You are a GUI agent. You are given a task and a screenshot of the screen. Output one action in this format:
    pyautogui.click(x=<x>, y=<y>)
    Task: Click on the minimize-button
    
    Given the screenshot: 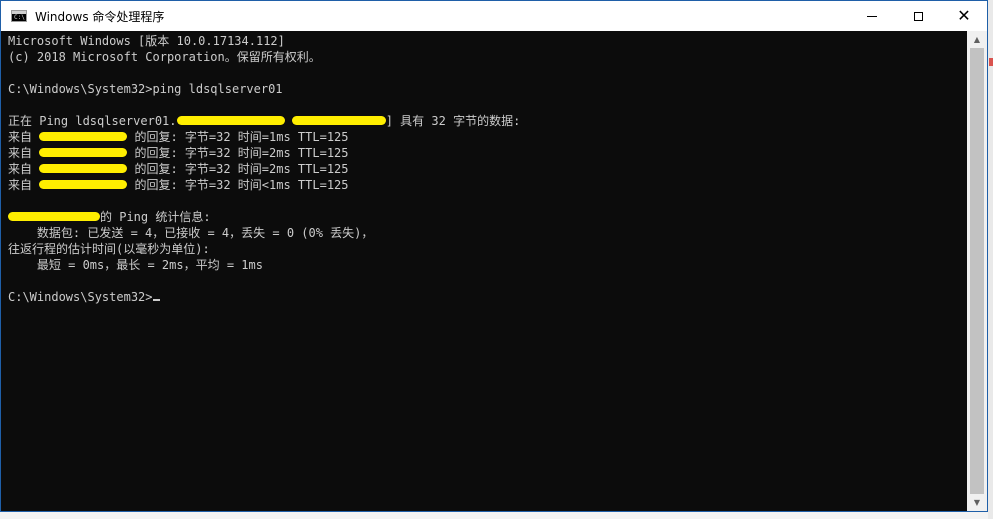 What is the action you would take?
    pyautogui.click(x=872, y=16)
    